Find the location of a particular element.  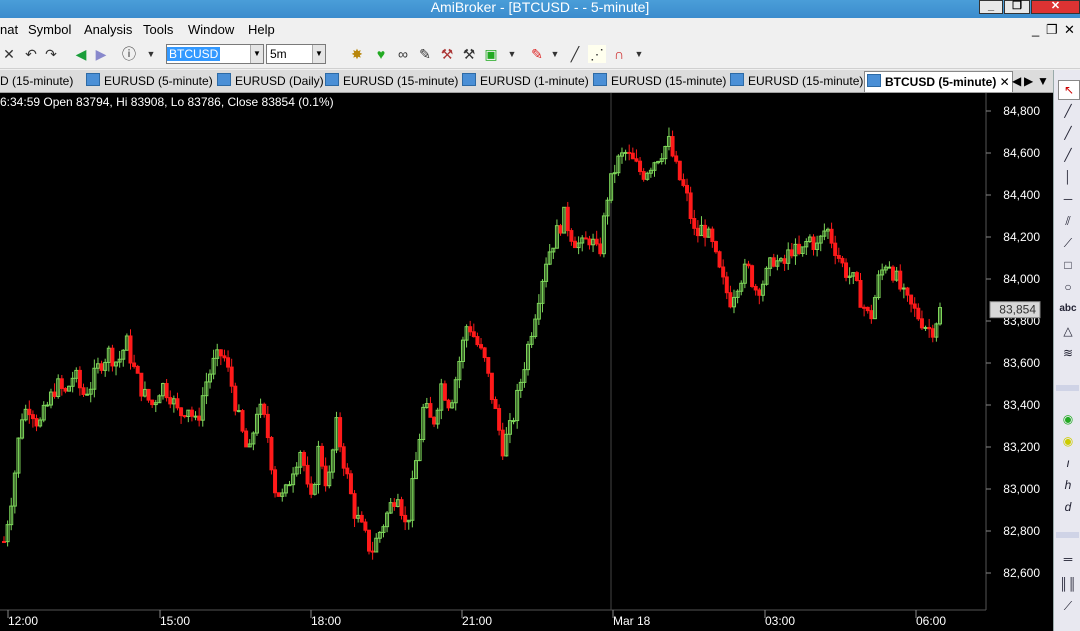

tab-list-icon: ▼ is located at coordinates (1043, 81).